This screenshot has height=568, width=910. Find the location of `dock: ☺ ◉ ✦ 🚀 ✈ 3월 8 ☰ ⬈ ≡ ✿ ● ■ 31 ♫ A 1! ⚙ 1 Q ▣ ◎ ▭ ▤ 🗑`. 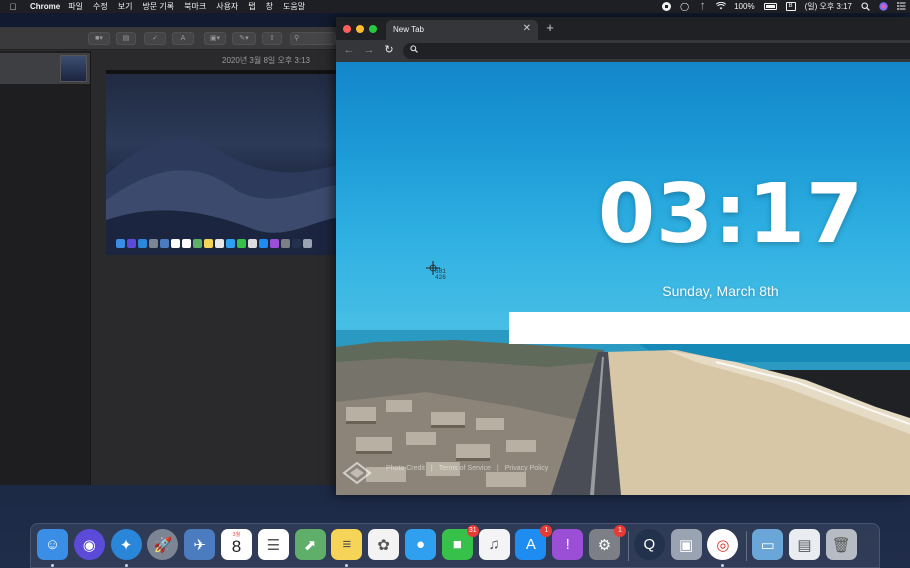

dock: ☺ ◉ ✦ 🚀 ✈ 3월 8 ☰ ⬈ ≡ ✿ ● ■ 31 ♫ A 1! ⚙ 1 Q ▣ ◎ ▭ ▤ 🗑 is located at coordinates (455, 545).